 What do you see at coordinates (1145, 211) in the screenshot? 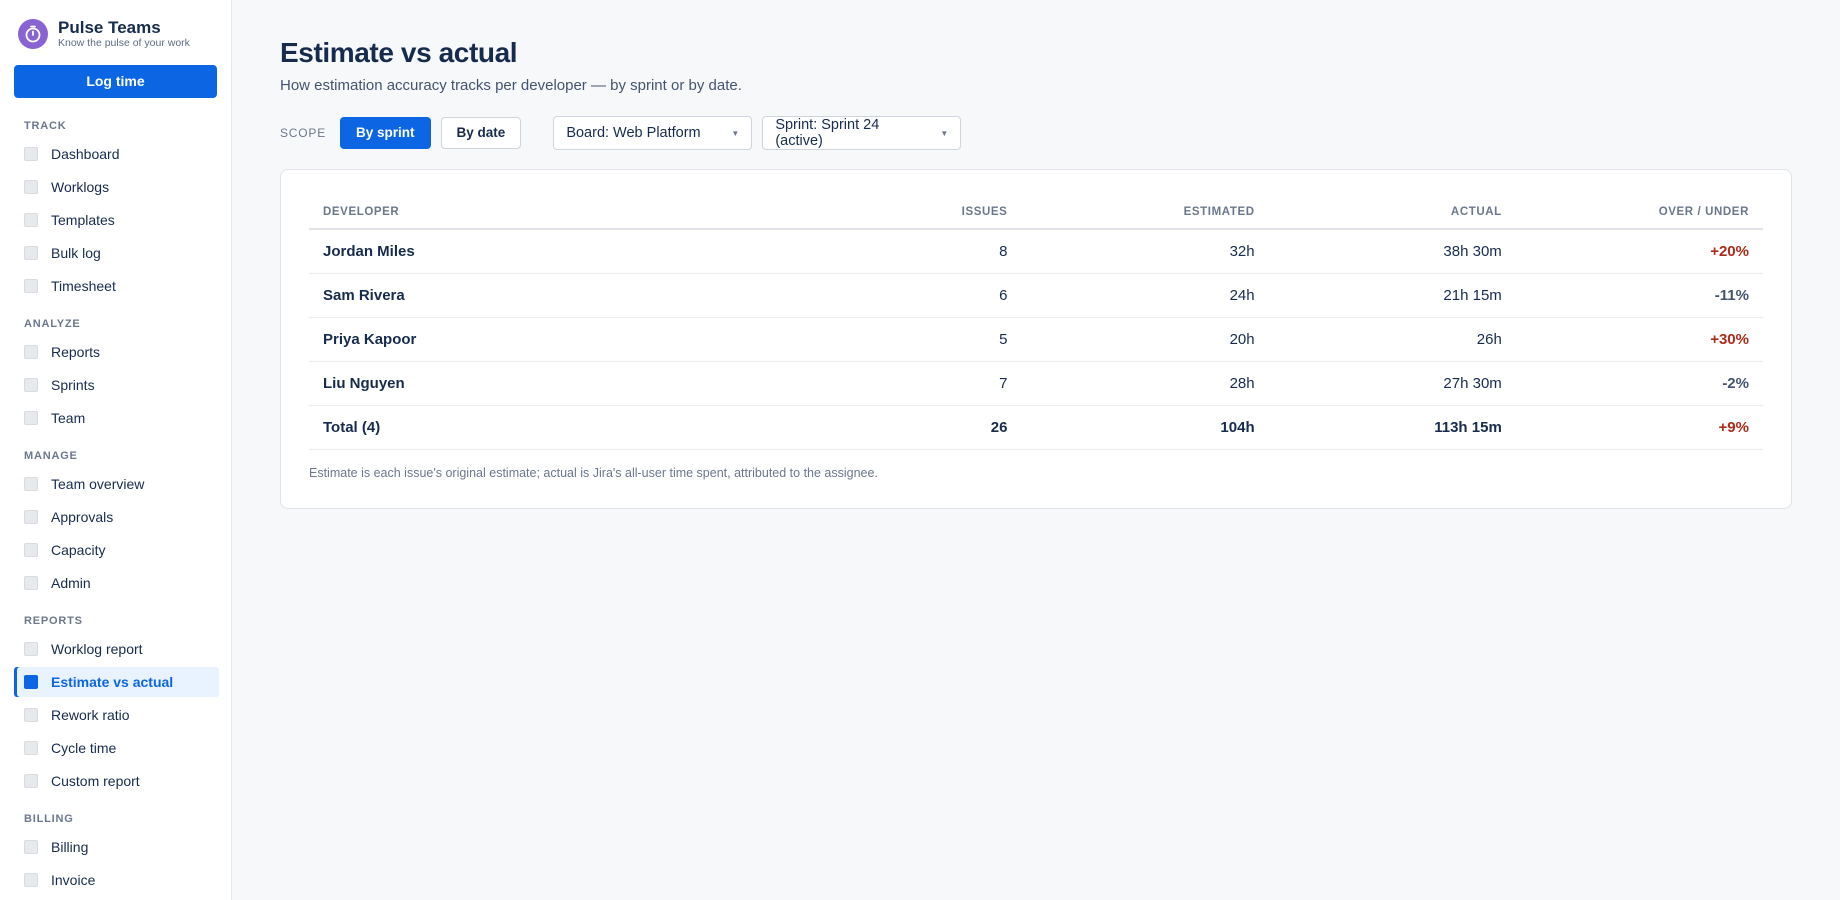
I see `col-estimated: ESTIMATED` at bounding box center [1145, 211].